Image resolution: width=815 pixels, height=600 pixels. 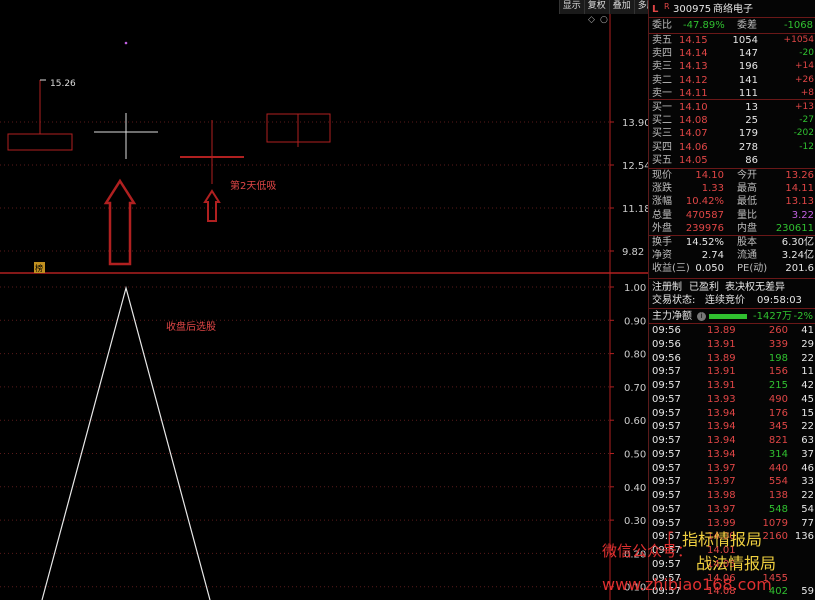 I want to click on trade-time: 09:58:03, so click(x=779, y=300).